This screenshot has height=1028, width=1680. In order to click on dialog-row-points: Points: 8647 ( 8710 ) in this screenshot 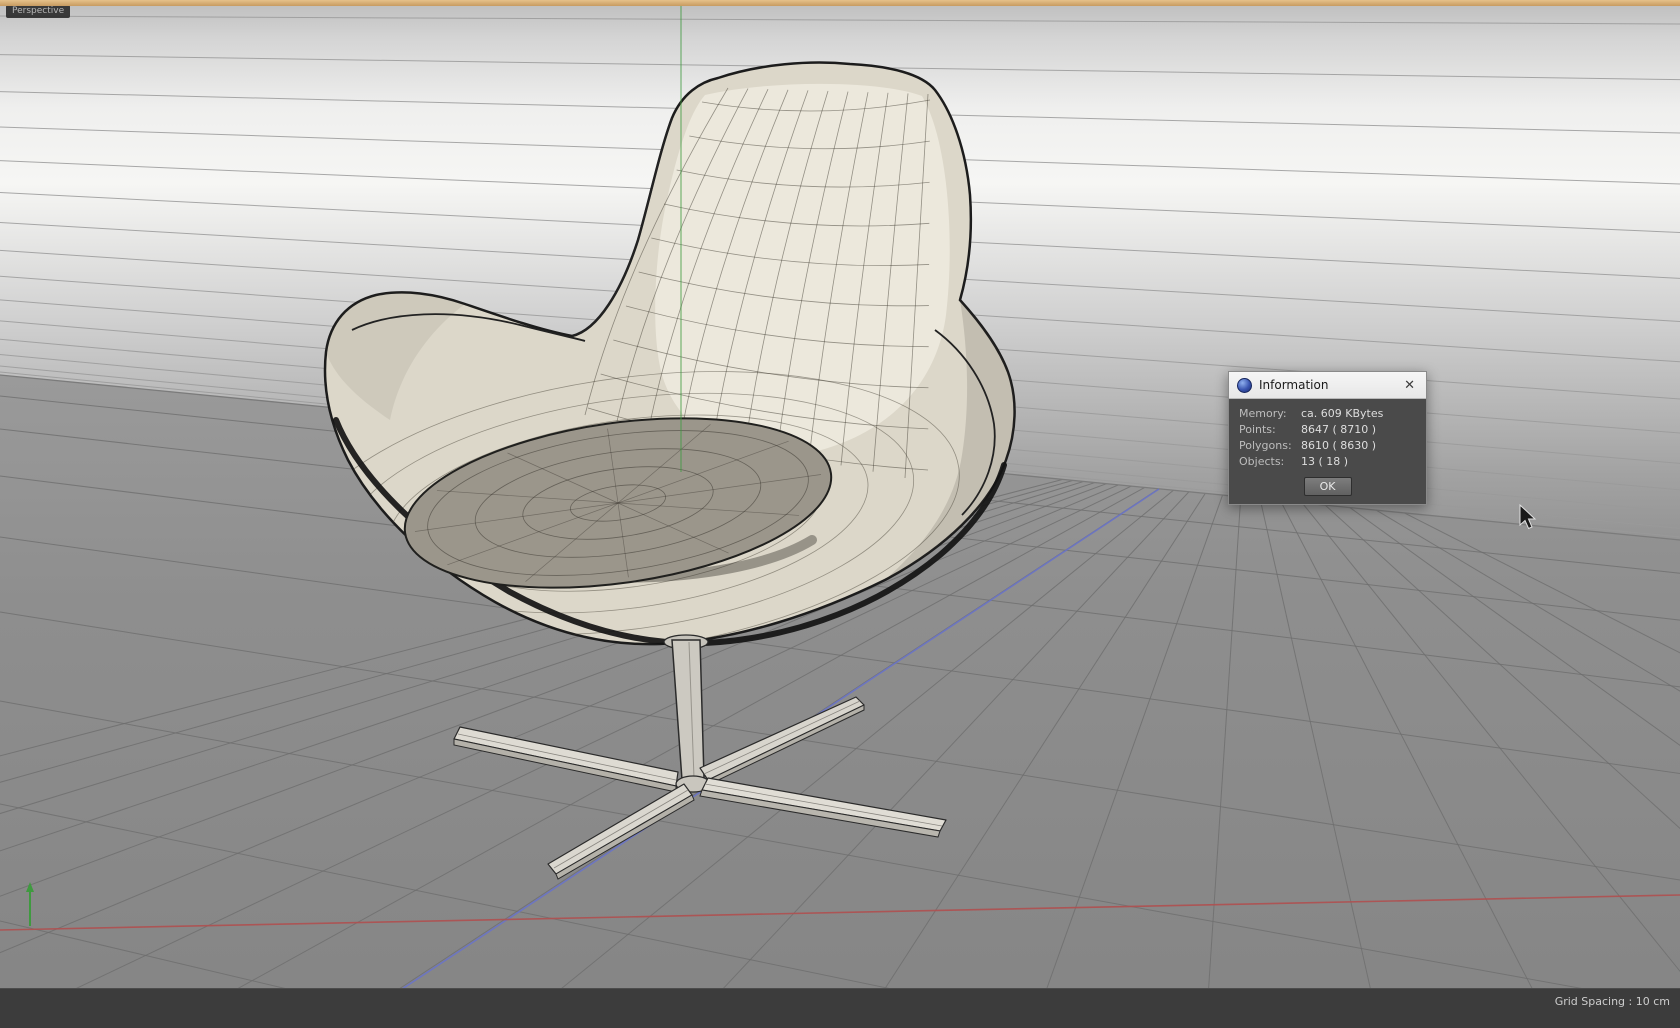, I will do `click(1327, 430)`.